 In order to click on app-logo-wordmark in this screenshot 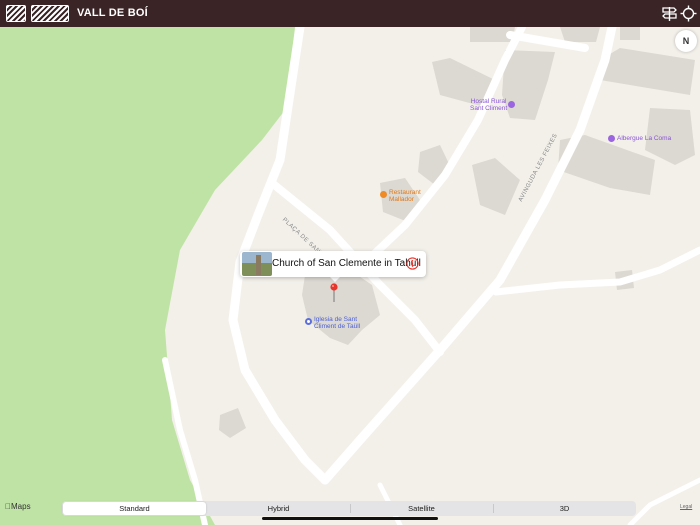, I will do `click(50, 13)`.